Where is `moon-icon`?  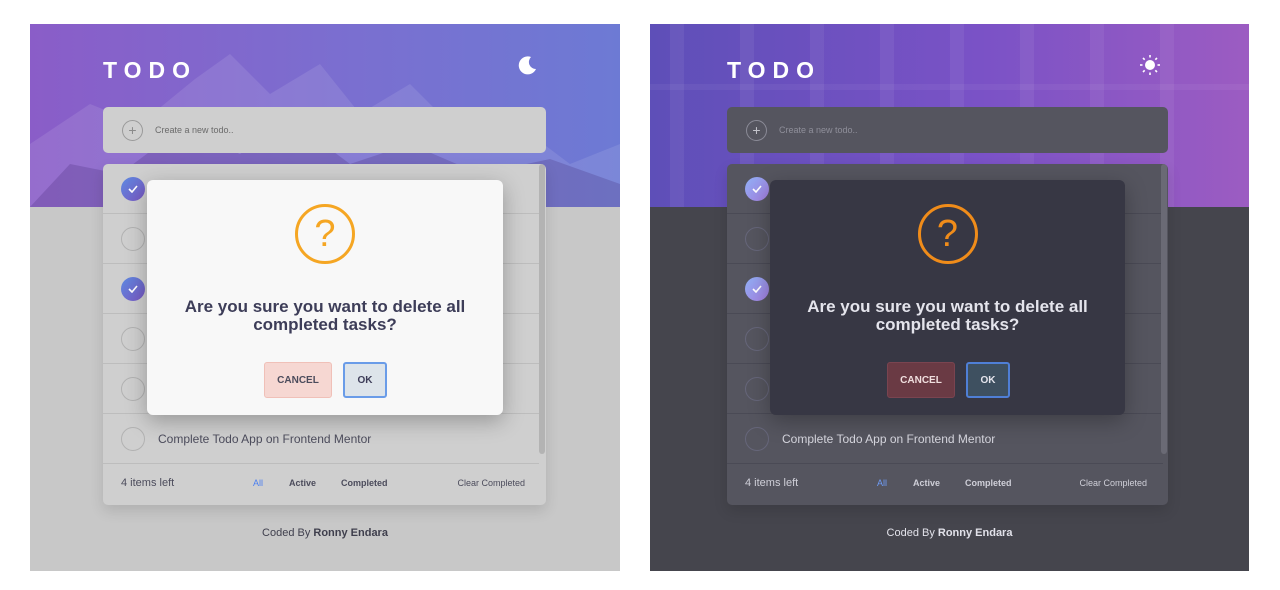
moon-icon is located at coordinates (528, 65).